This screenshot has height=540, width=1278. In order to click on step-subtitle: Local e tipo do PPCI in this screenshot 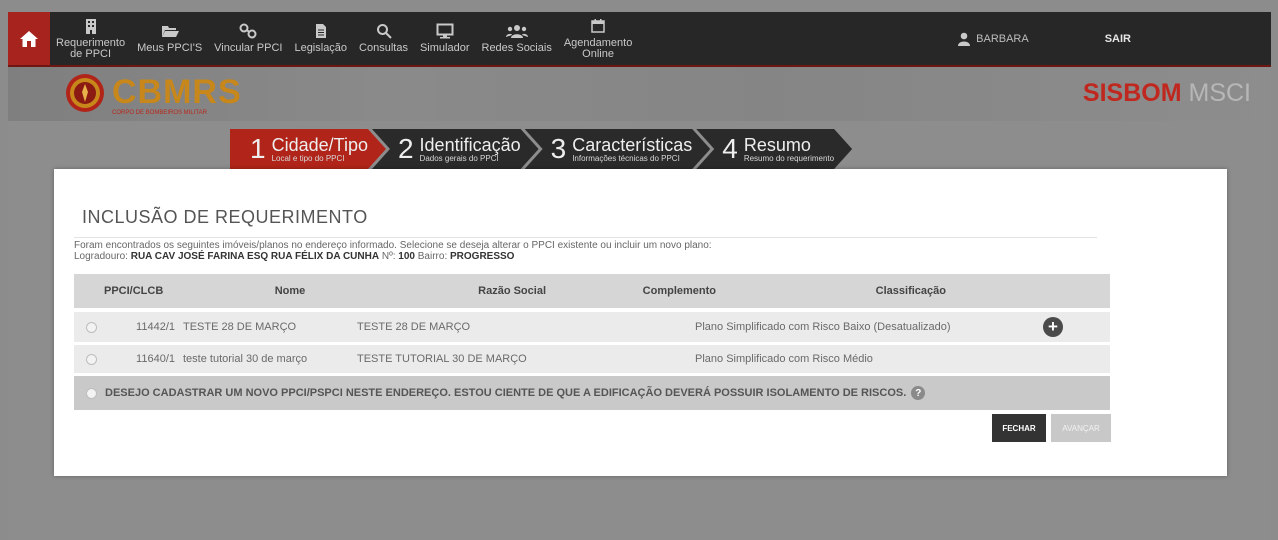, I will do `click(308, 158)`.